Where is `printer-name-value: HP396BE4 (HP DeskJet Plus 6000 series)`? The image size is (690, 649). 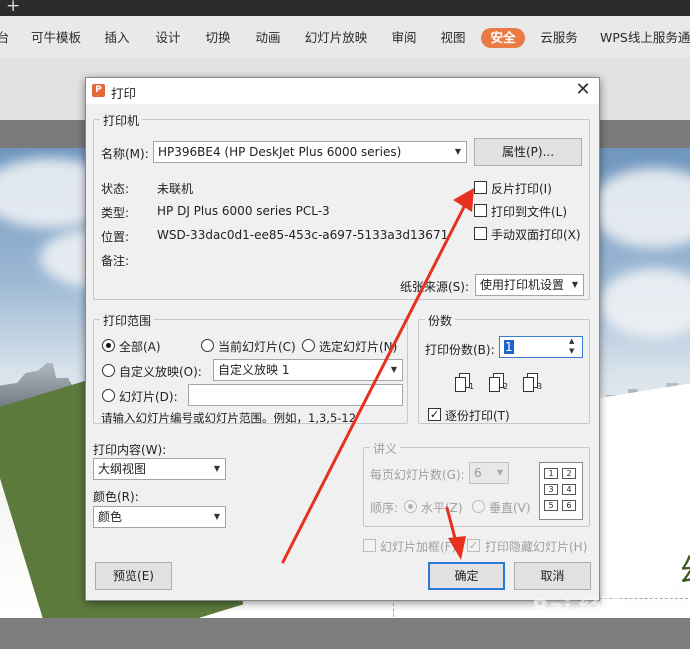 printer-name-value: HP396BE4 (HP DeskJet Plus 6000 series) is located at coordinates (280, 152).